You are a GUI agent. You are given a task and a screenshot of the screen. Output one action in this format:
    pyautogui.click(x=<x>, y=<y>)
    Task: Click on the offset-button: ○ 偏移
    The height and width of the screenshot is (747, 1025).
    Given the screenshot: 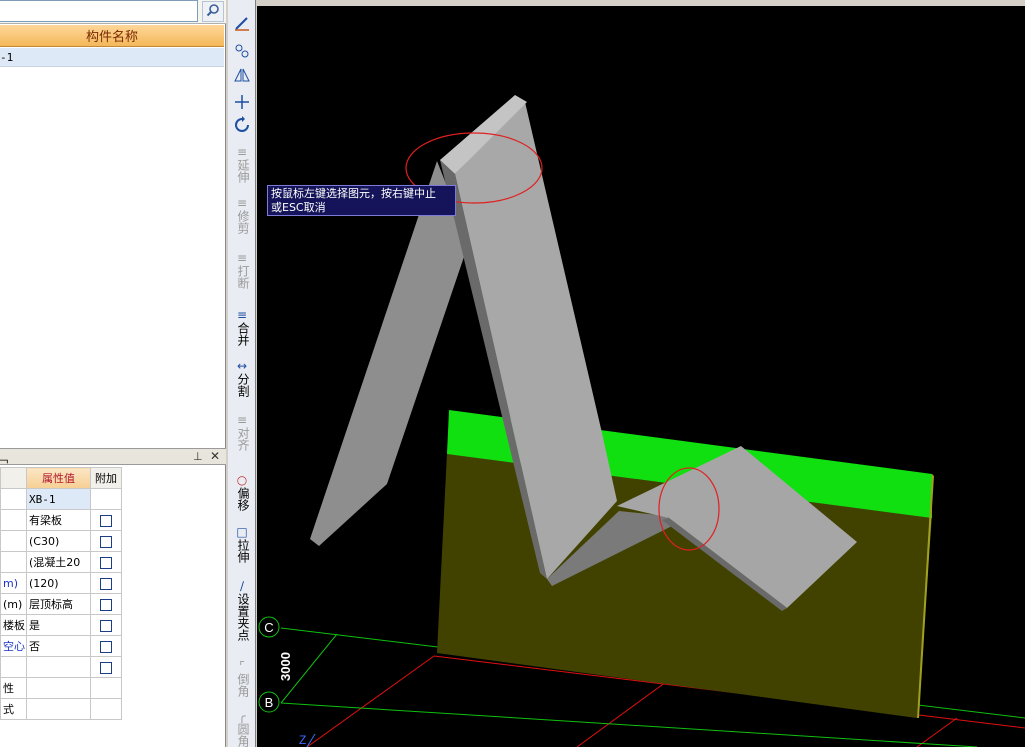 What is the action you would take?
    pyautogui.click(x=242, y=492)
    